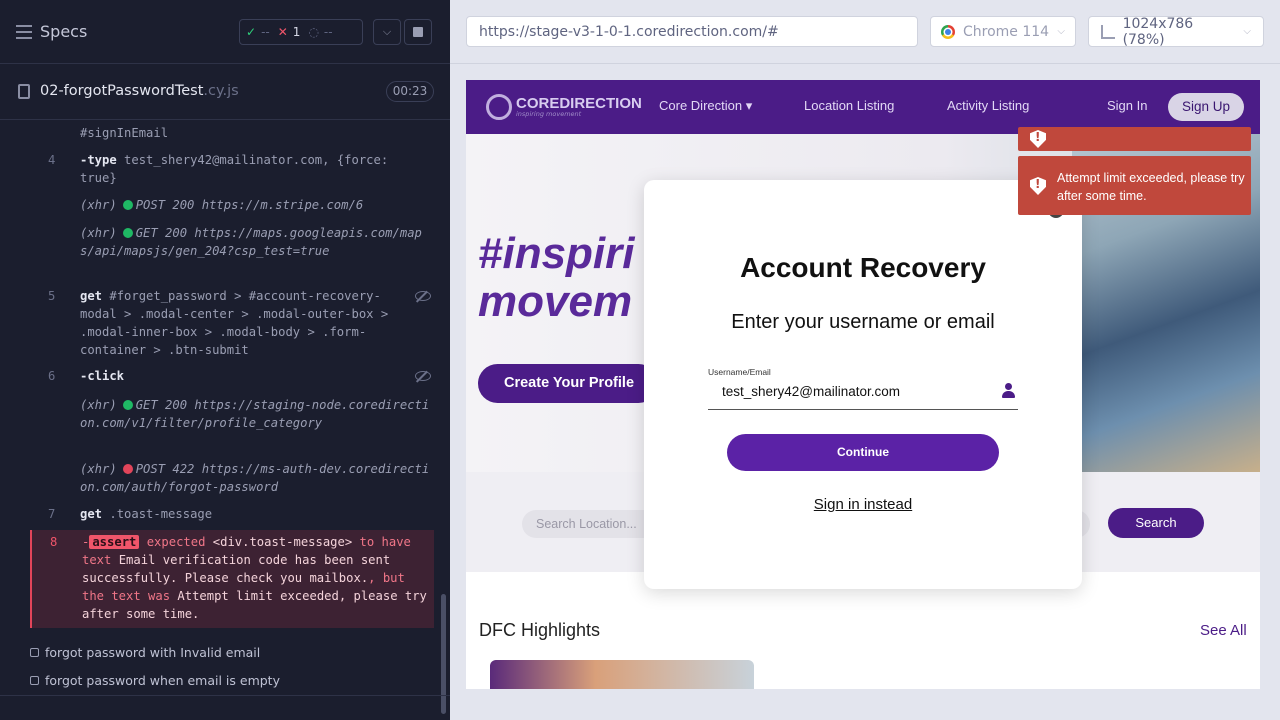  Describe the element at coordinates (251, 32) in the screenshot. I see `check-icon: ✓` at that location.